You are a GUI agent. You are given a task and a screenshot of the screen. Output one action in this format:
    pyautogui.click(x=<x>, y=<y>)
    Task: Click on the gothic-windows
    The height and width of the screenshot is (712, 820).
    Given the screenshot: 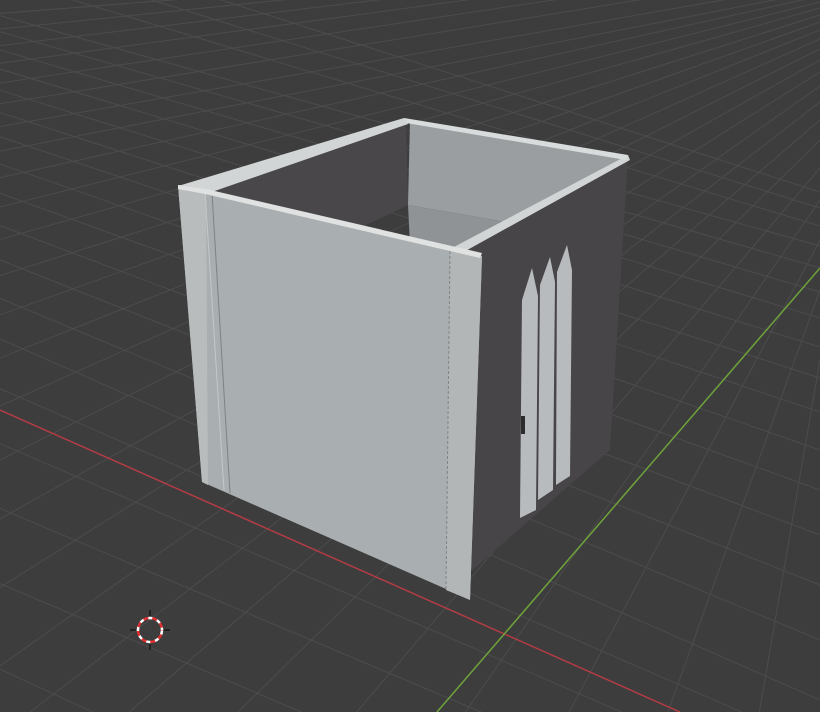 What is the action you would take?
    pyautogui.click(x=546, y=381)
    